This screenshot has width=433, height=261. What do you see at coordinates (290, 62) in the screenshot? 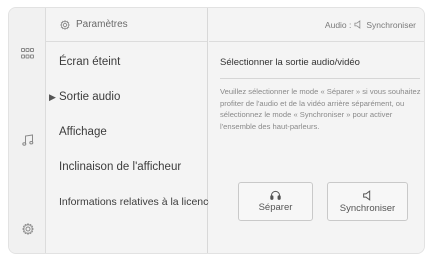
I see `panel-title: Sélectionner la sortie audio/vidéo` at bounding box center [290, 62].